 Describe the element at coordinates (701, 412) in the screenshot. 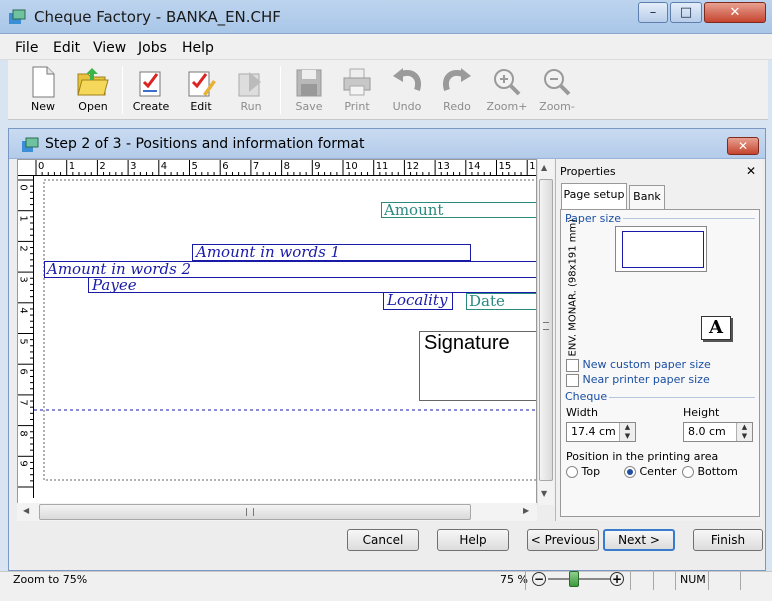

I see `height-label: Height` at that location.